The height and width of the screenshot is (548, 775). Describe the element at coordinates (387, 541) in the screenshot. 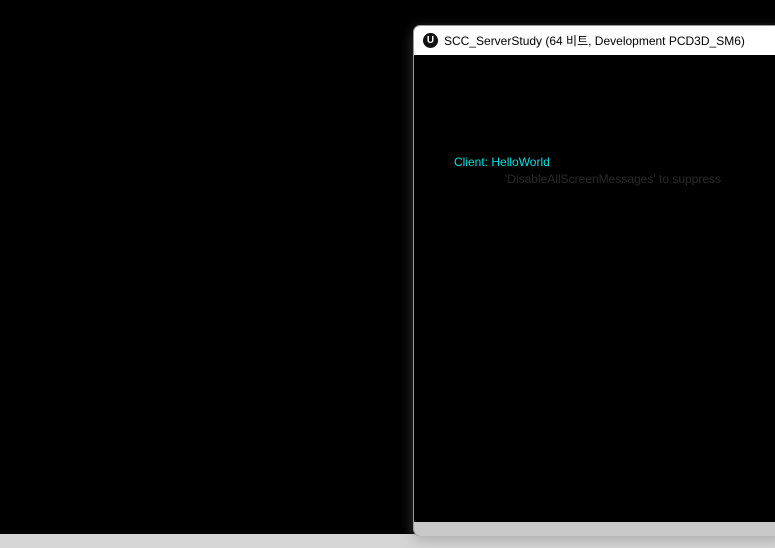

I see `taskbar-strip` at that location.